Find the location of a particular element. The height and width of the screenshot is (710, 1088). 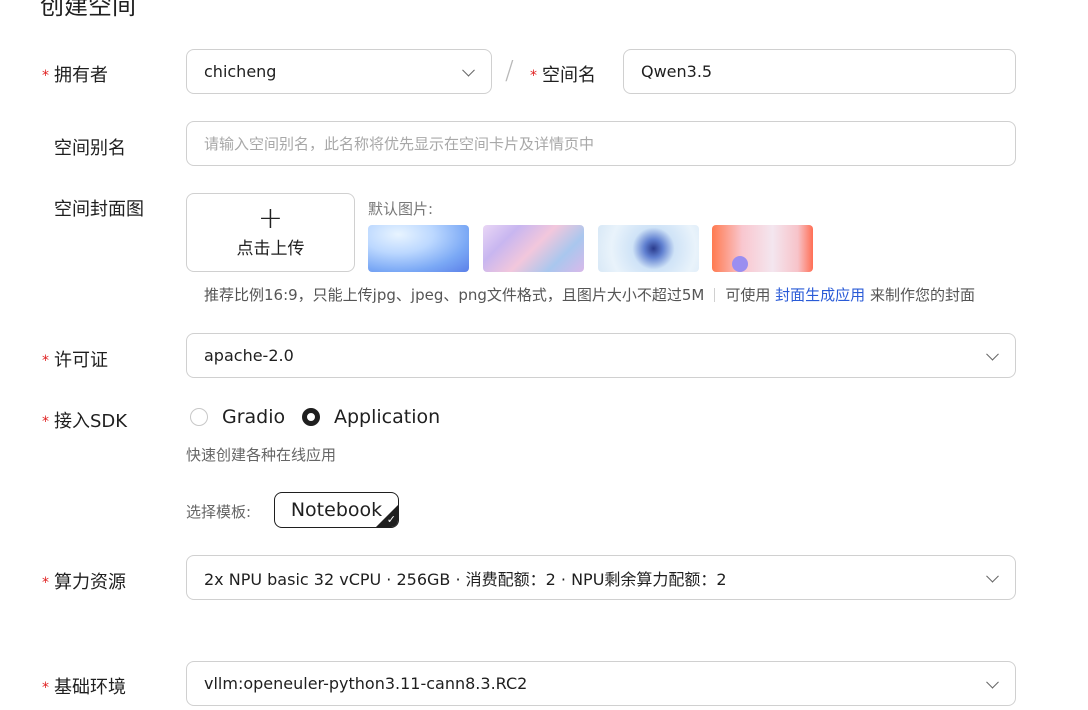

cover-hint-text: 推荐比例16:9，只能上传jpg、jpeg、png文件格式，且图片大小不超过5M is located at coordinates (454, 295).